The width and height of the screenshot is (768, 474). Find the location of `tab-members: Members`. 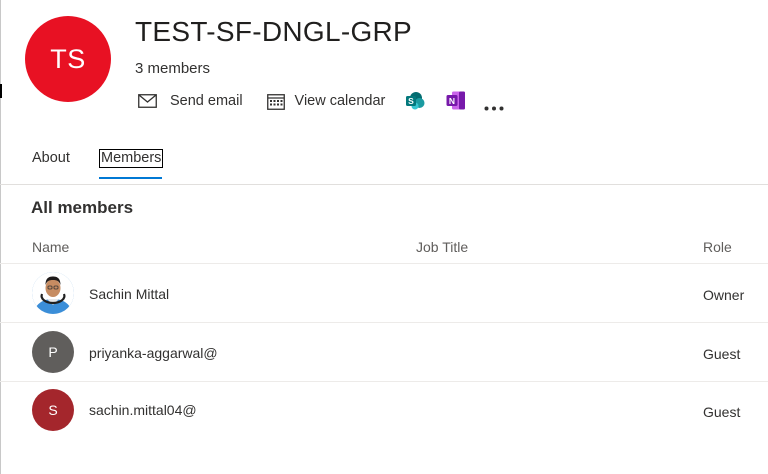

tab-members: Members is located at coordinates (131, 158).